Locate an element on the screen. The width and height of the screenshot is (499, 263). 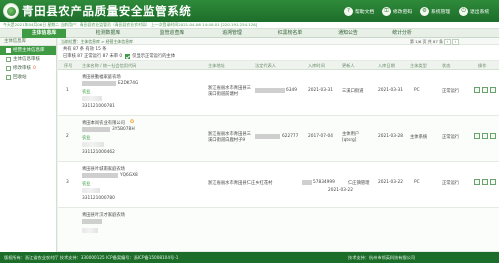
sidebar-item-label: 修改审核 is located at coordinates (22, 68).